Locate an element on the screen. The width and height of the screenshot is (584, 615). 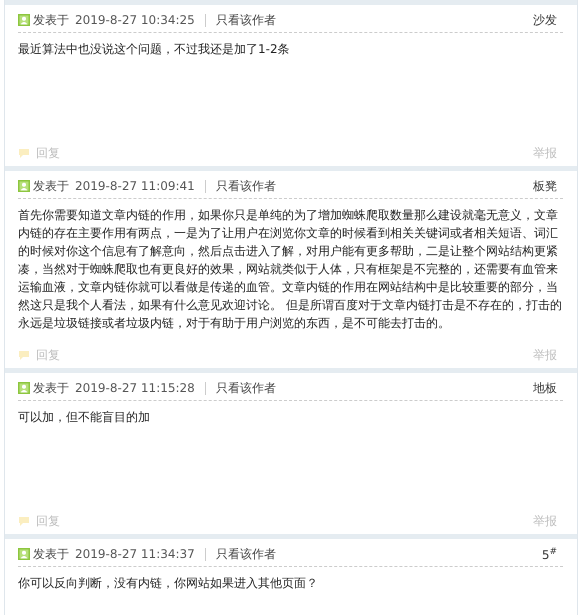
post-time: 2019-8-27 11:09:41 is located at coordinates (135, 186).